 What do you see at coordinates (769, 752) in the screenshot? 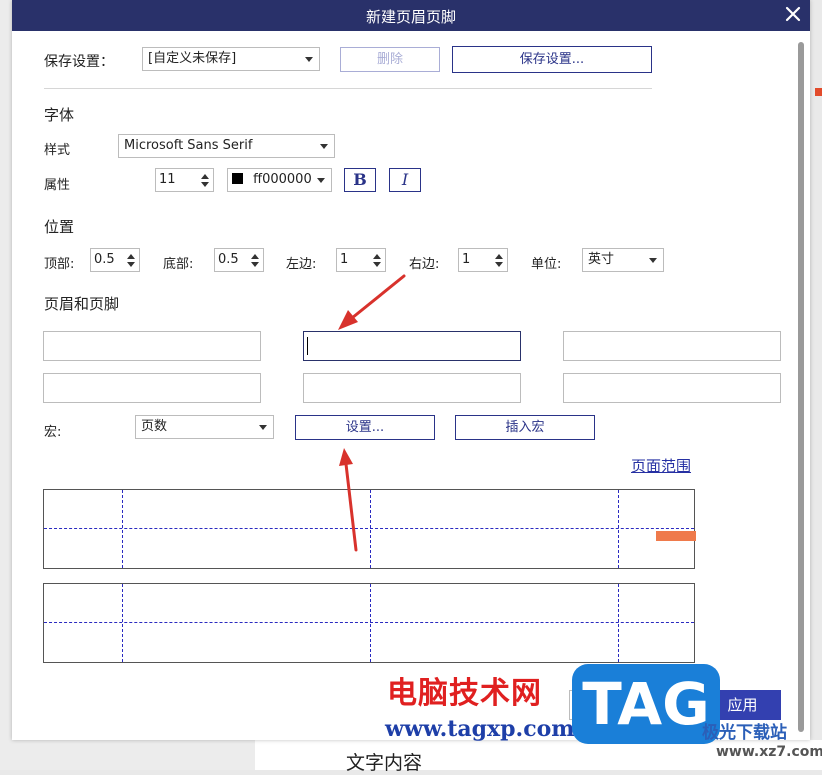
I see `watermark-site: www.xz7.com` at bounding box center [769, 752].